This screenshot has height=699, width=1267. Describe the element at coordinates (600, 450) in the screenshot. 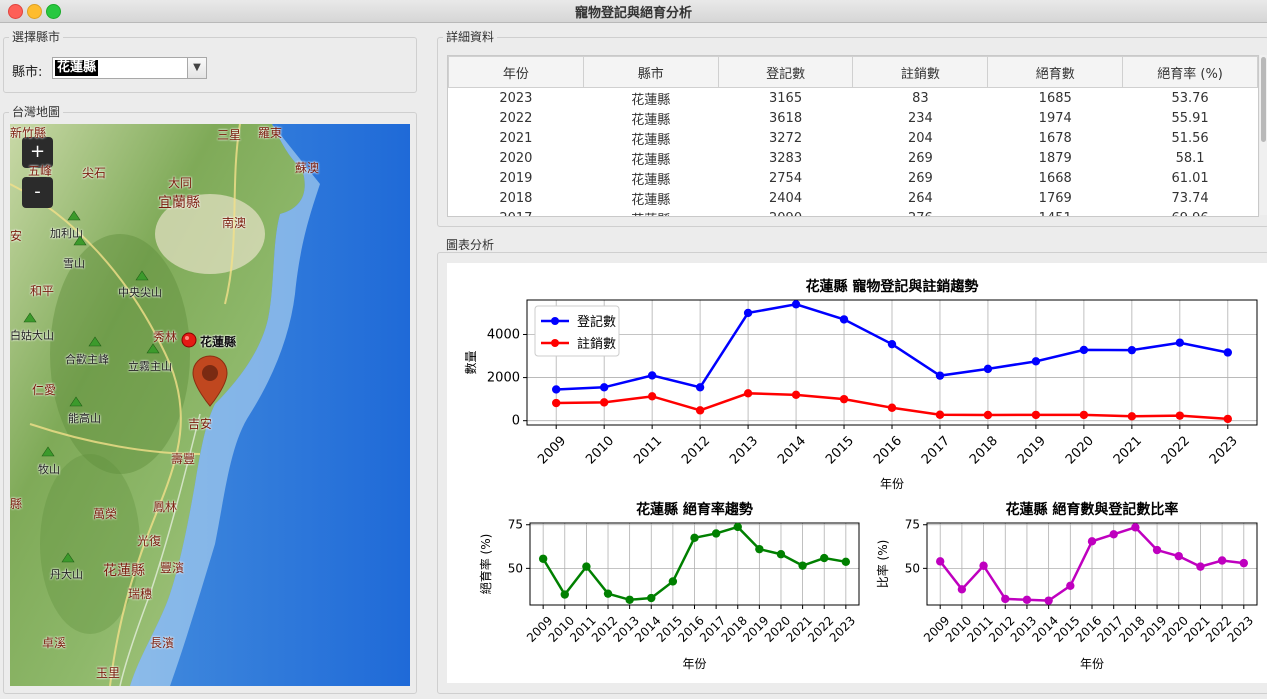

I see `chart-1-x-tick-label: 2010` at that location.